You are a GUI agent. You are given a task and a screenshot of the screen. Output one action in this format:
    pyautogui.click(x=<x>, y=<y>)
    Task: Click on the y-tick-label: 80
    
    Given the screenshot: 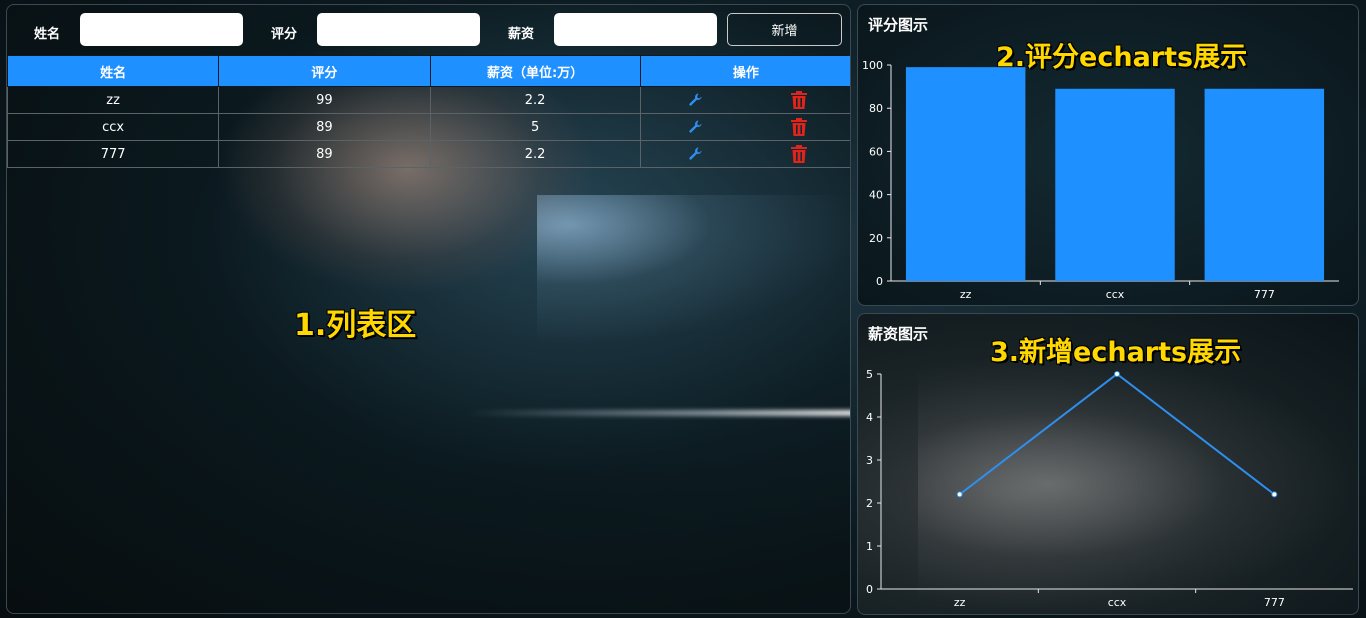 What is the action you would take?
    pyautogui.click(x=876, y=108)
    